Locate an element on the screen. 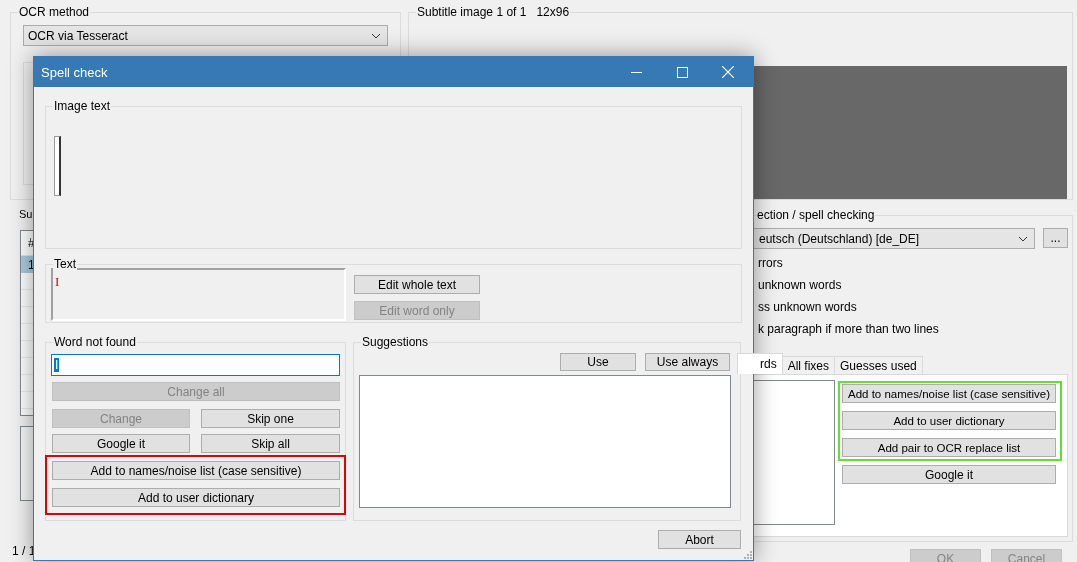  word-button: Skip all is located at coordinates (270, 443).